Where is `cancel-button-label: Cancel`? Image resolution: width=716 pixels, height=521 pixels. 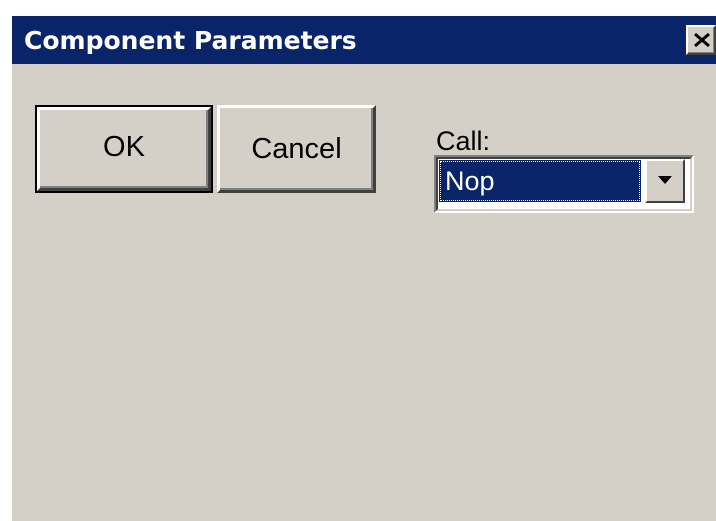 cancel-button-label: Cancel is located at coordinates (296, 149).